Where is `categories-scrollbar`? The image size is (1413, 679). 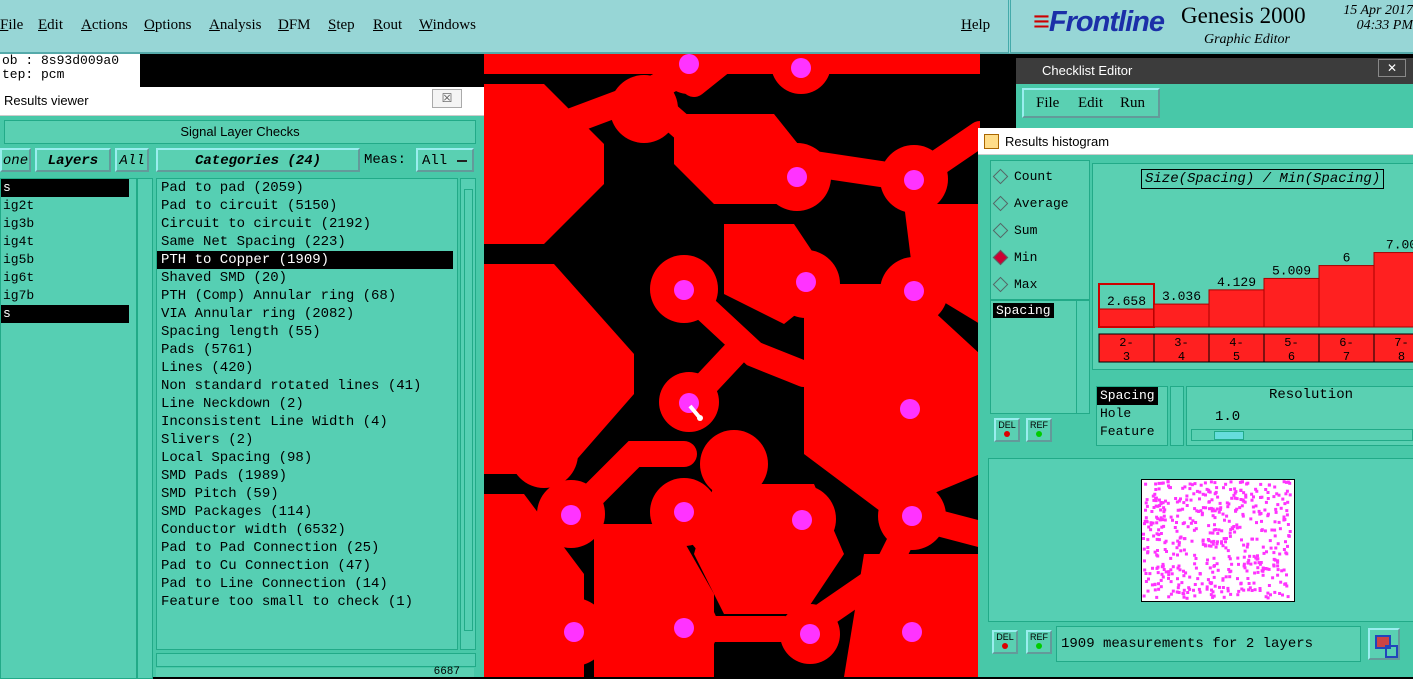
categories-scrollbar is located at coordinates (468, 414).